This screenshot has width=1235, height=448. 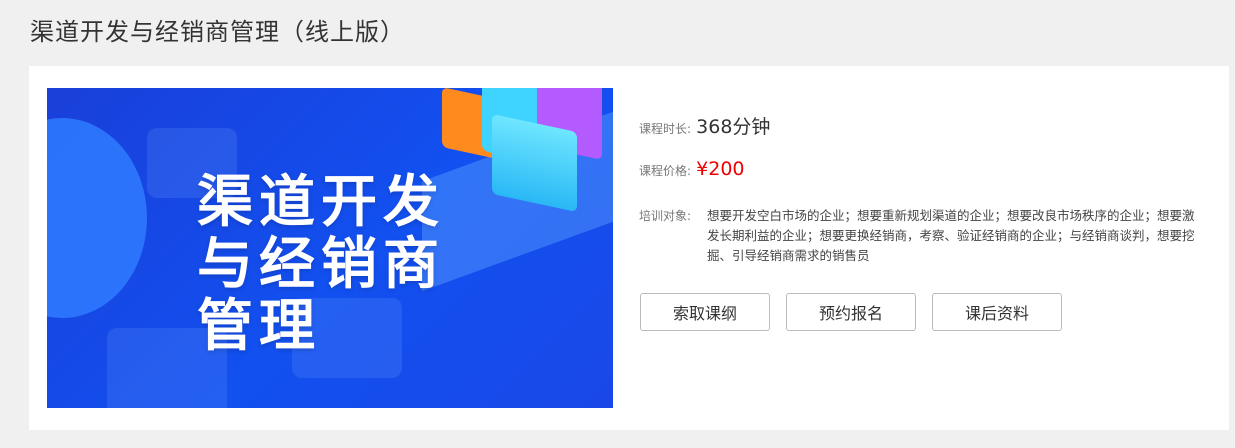 What do you see at coordinates (665, 129) in the screenshot?
I see `duration-label: 课程时长:` at bounding box center [665, 129].